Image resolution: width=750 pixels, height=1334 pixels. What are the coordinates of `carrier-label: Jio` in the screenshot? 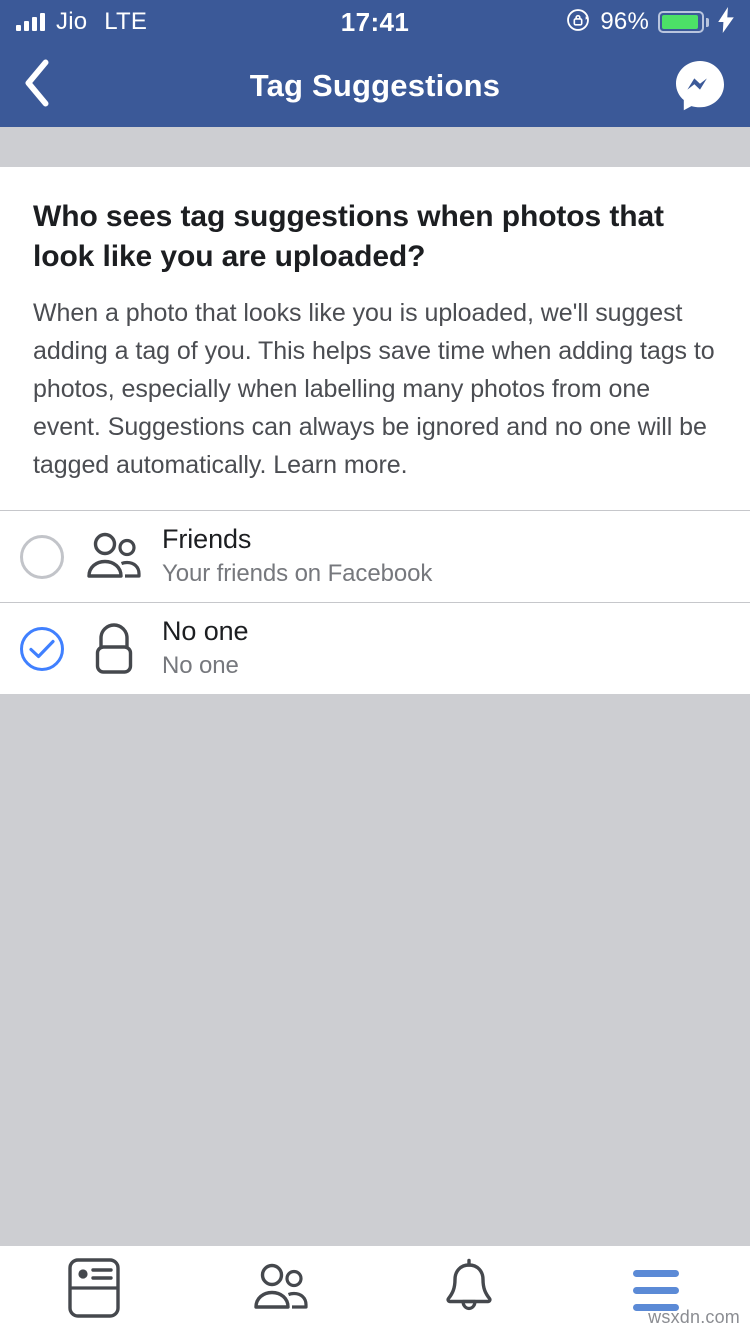 It's located at (72, 21).